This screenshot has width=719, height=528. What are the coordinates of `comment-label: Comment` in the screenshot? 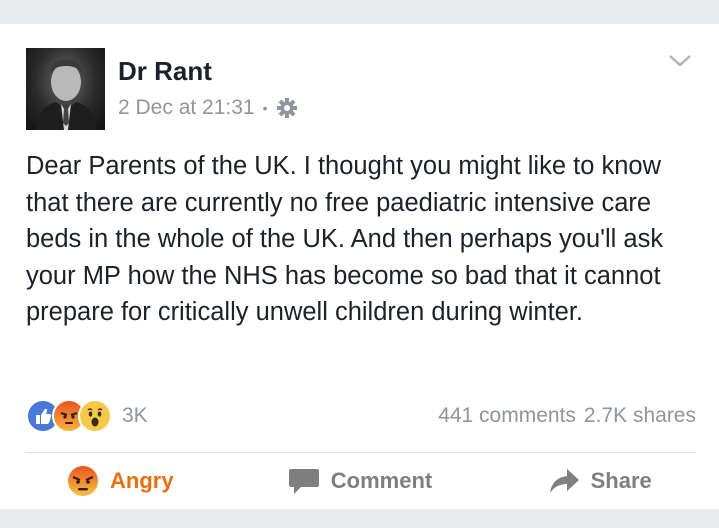 It's located at (381, 480).